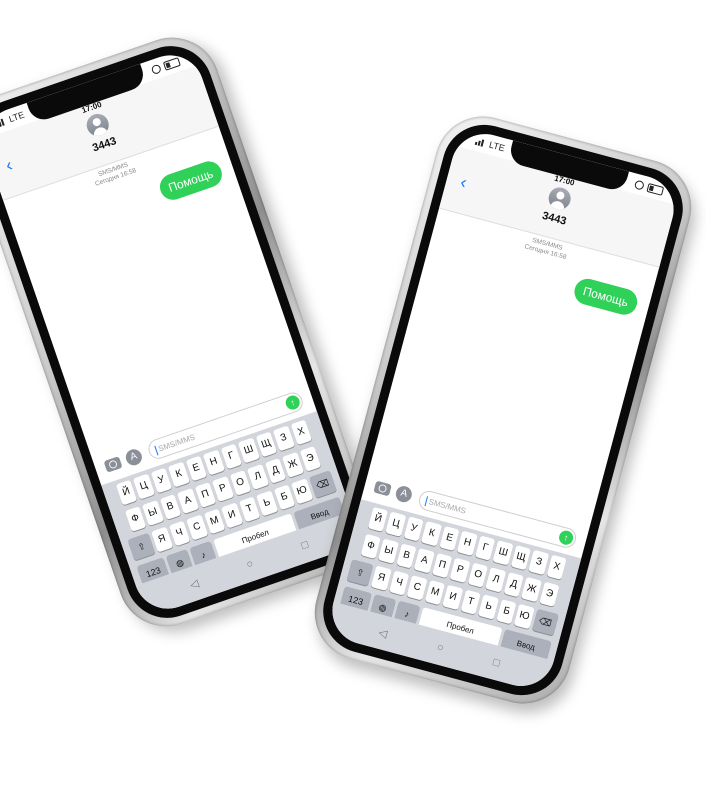 This screenshot has height=794, width=706. Describe the element at coordinates (449, 538) in the screenshot. I see `key: Е` at that location.